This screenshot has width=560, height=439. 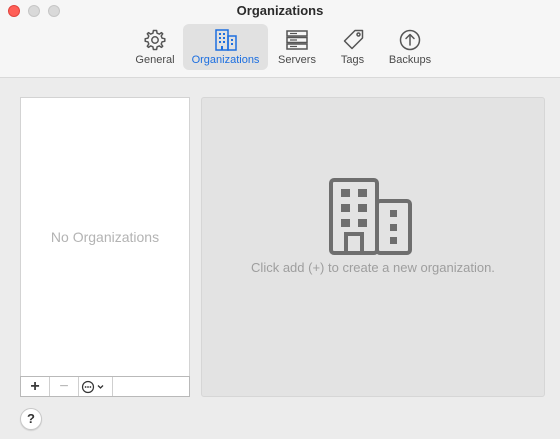 I want to click on tab-tags: Tags, so click(x=352, y=47).